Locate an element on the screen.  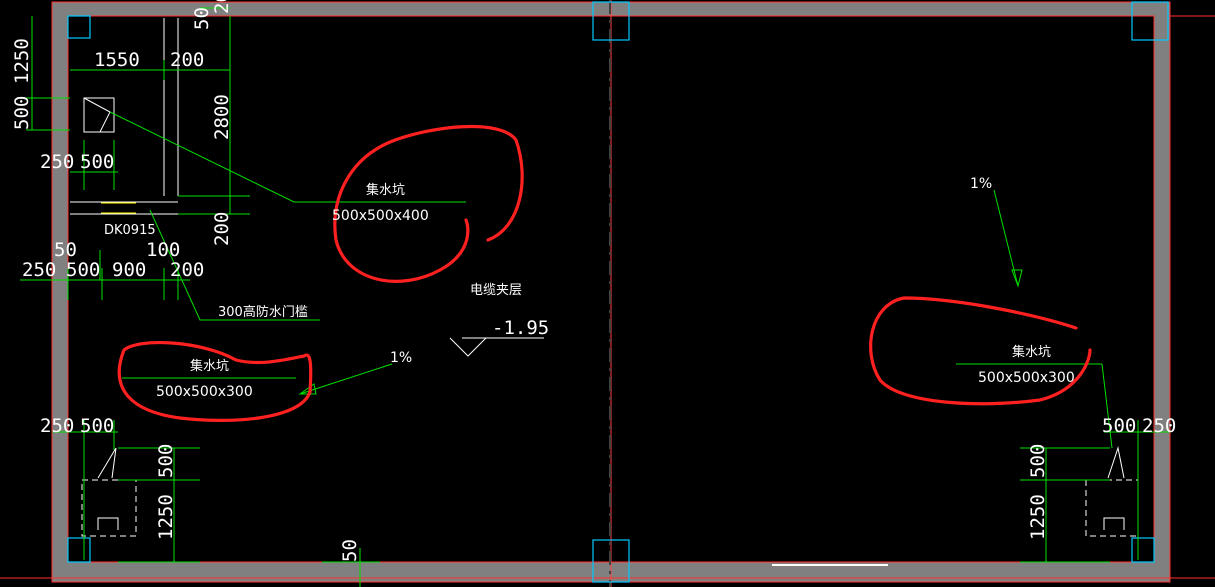
sump-left-title: 集水坑 is located at coordinates (209, 366).